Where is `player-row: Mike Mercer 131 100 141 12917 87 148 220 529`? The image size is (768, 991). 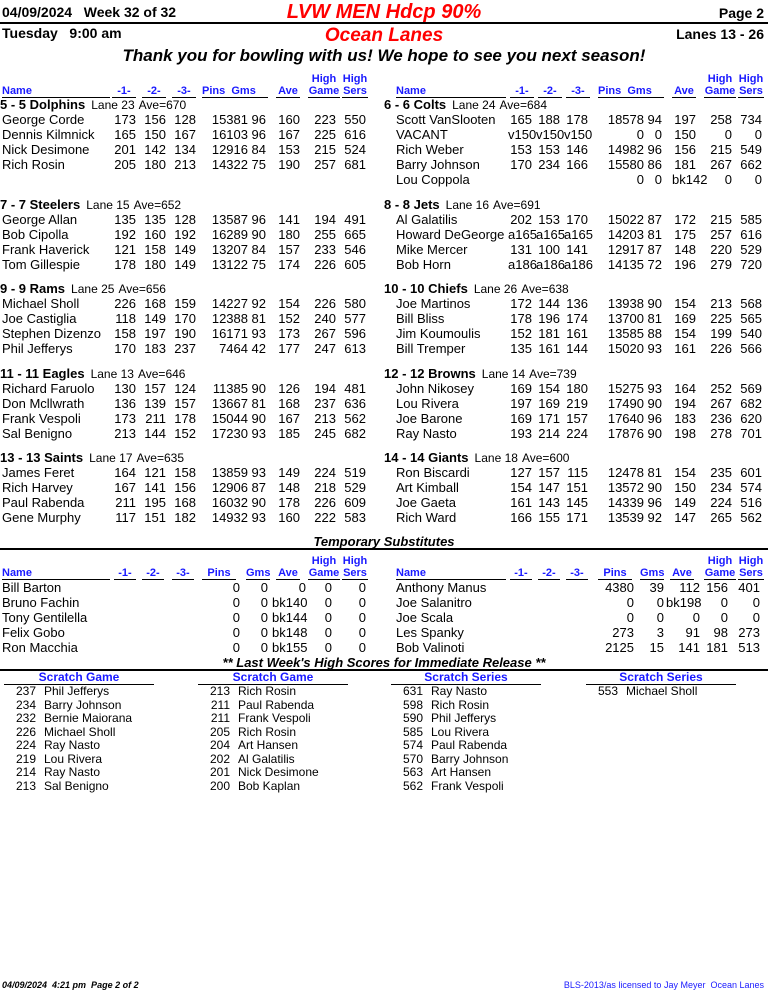
player-row: Mike Mercer 131 100 141 12917 87 148 220 529 is located at coordinates (576, 249).